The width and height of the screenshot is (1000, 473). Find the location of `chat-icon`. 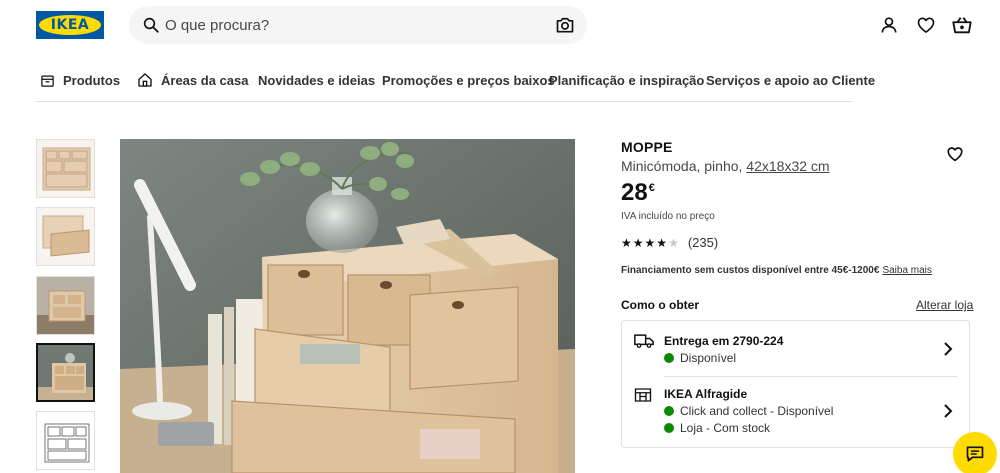

chat-icon is located at coordinates (975, 454).